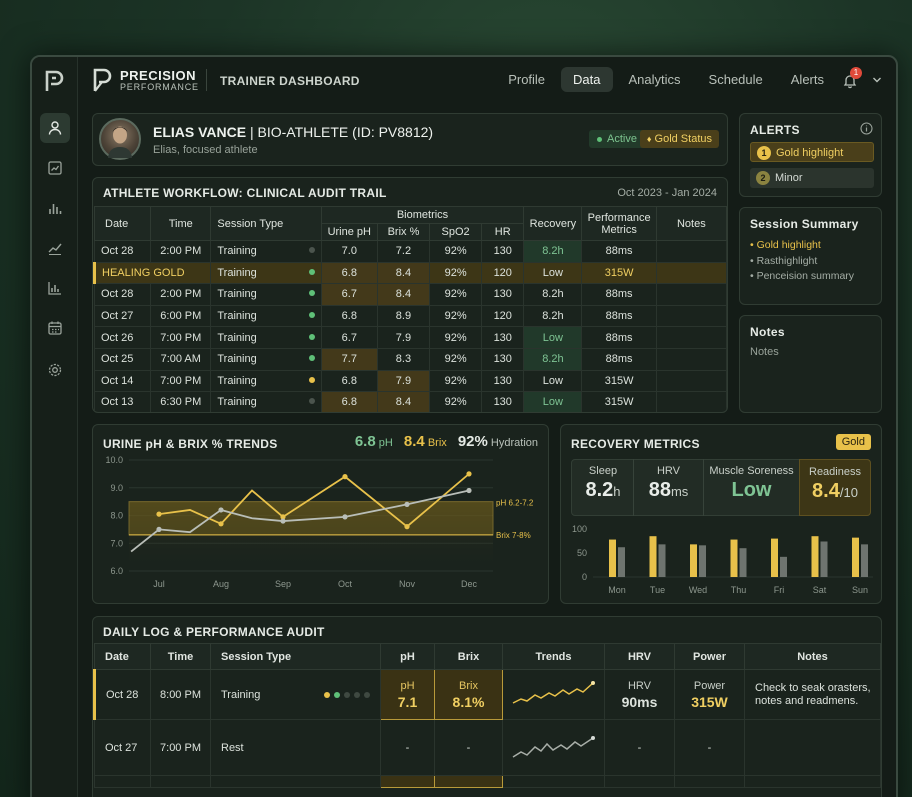  Describe the element at coordinates (619, 223) in the screenshot. I see `col-performance: Performance Metrics` at that location.